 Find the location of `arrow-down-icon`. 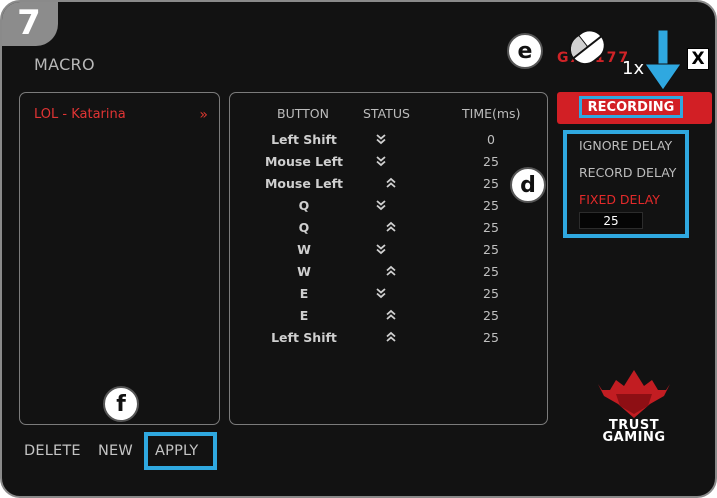

arrow-down-icon is located at coordinates (663, 60).